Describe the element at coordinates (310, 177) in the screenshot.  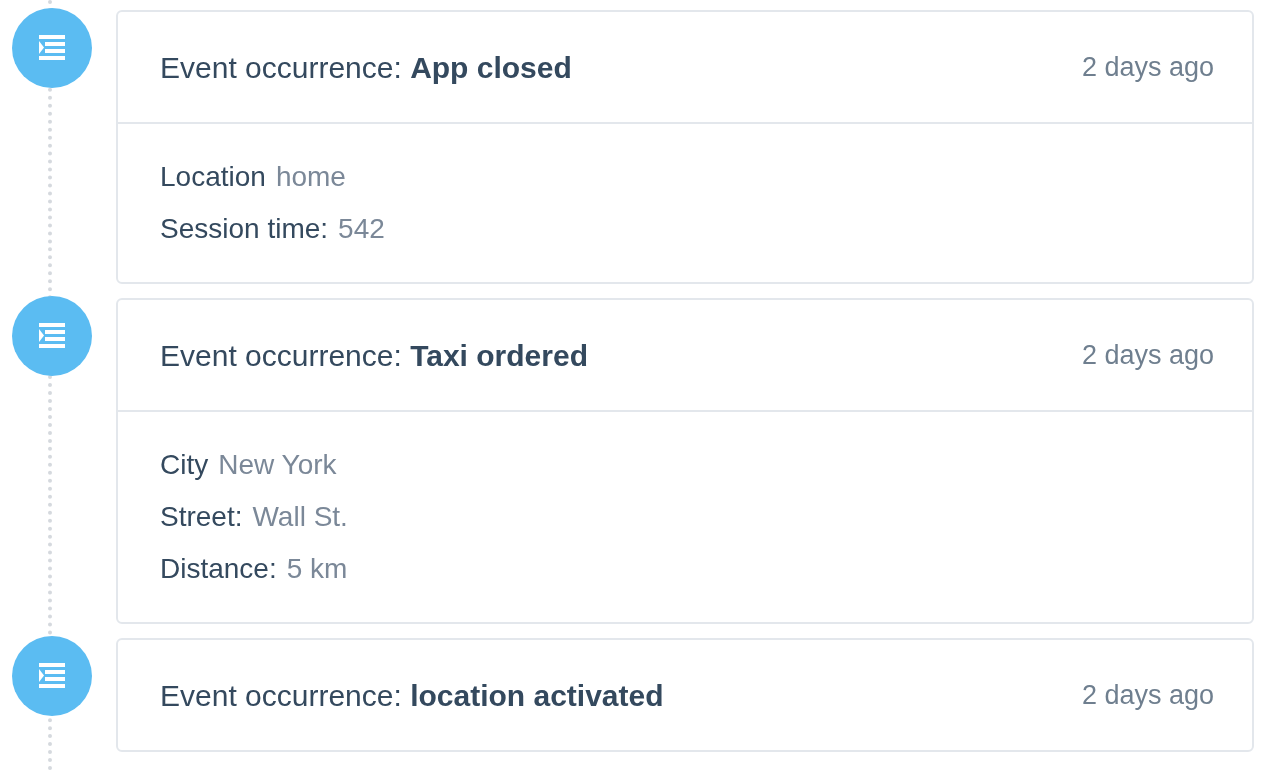
I see `detail-value: home` at that location.